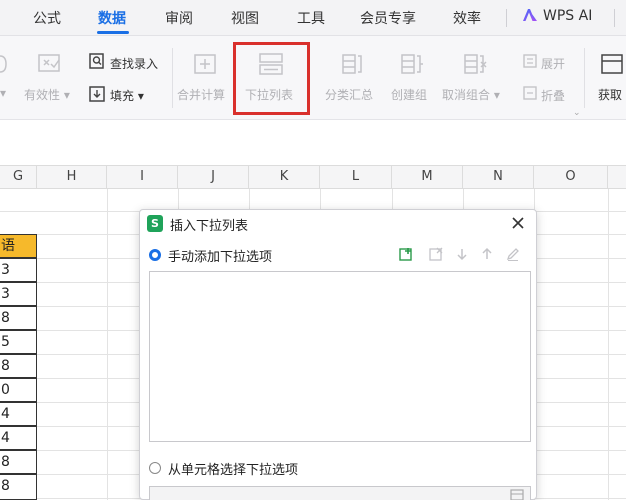 This screenshot has width=626, height=500. I want to click on cell-g-header: 语, so click(18, 246).